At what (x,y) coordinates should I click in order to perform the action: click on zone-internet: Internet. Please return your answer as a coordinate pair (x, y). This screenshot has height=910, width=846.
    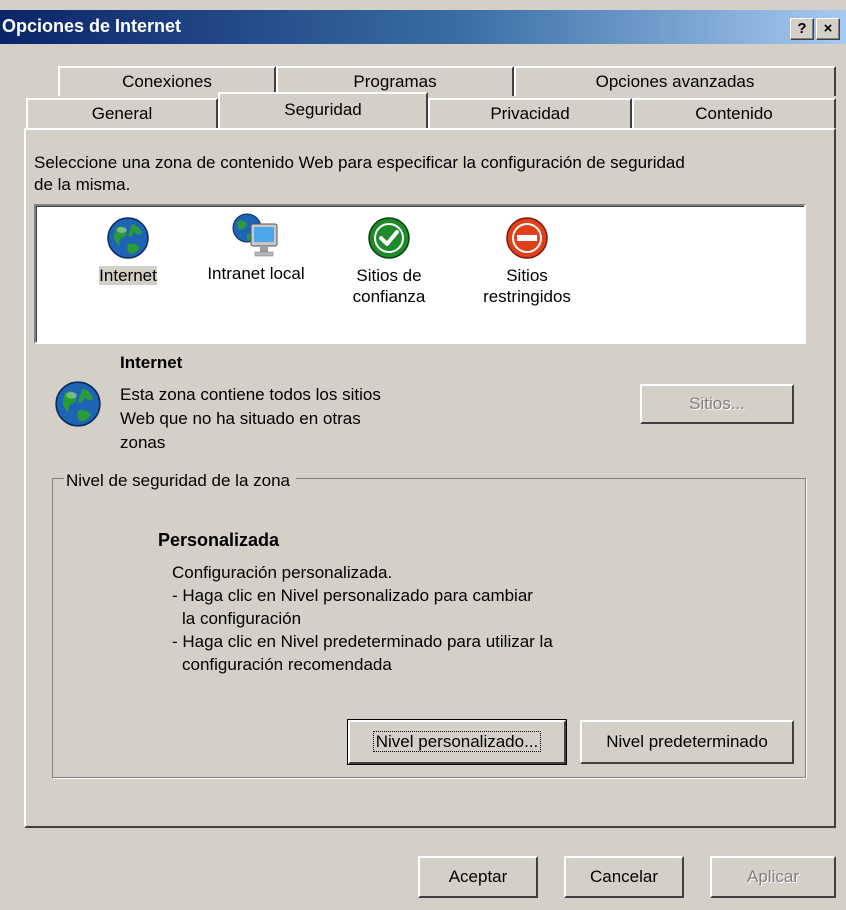
    Looking at the image, I should click on (128, 251).